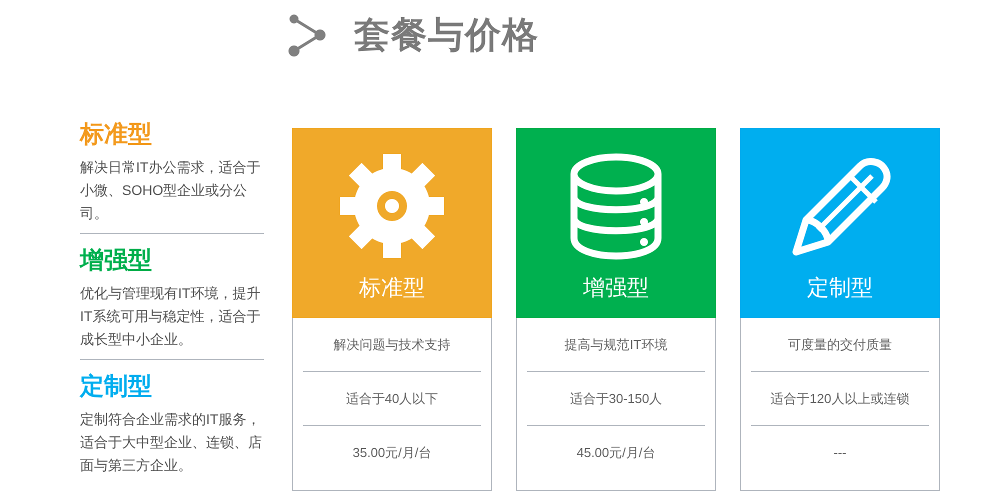 The width and height of the screenshot is (998, 500). What do you see at coordinates (116, 261) in the screenshot?
I see `plan-heading: 增强型` at bounding box center [116, 261].